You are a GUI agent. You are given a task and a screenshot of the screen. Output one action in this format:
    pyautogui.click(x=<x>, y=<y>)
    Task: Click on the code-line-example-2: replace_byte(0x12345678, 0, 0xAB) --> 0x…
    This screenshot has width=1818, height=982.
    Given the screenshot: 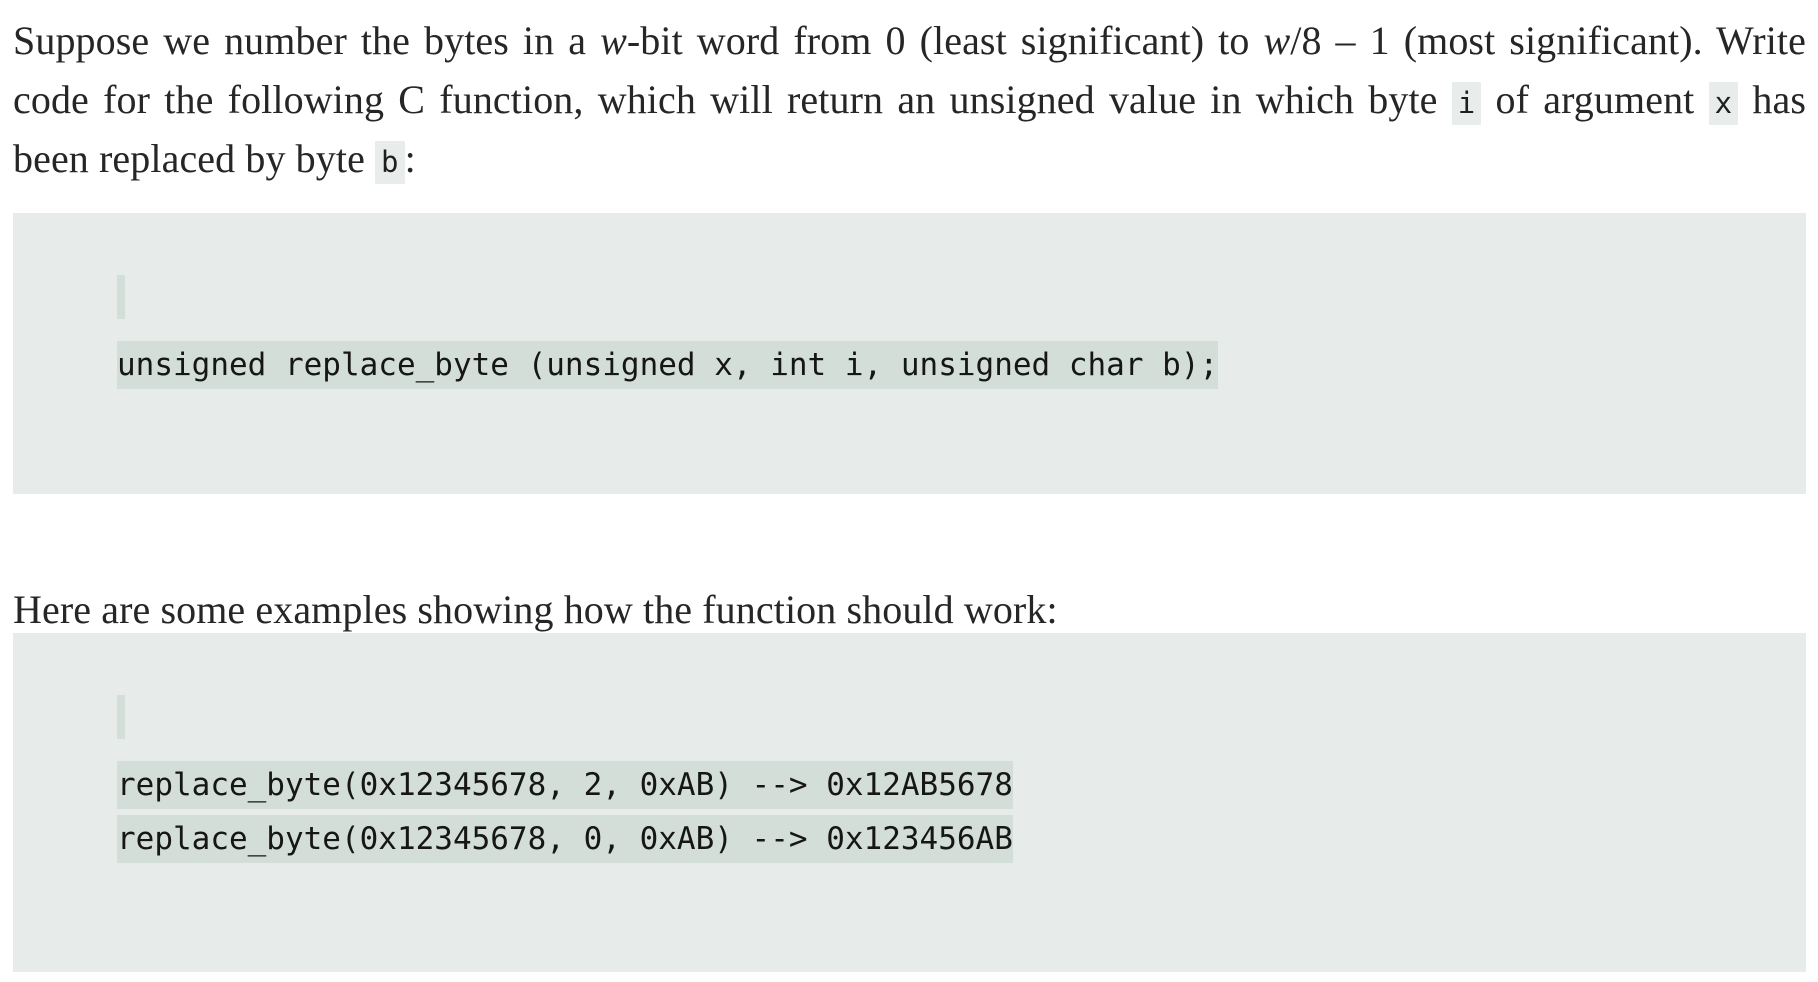 What is the action you would take?
    pyautogui.click(x=909, y=839)
    